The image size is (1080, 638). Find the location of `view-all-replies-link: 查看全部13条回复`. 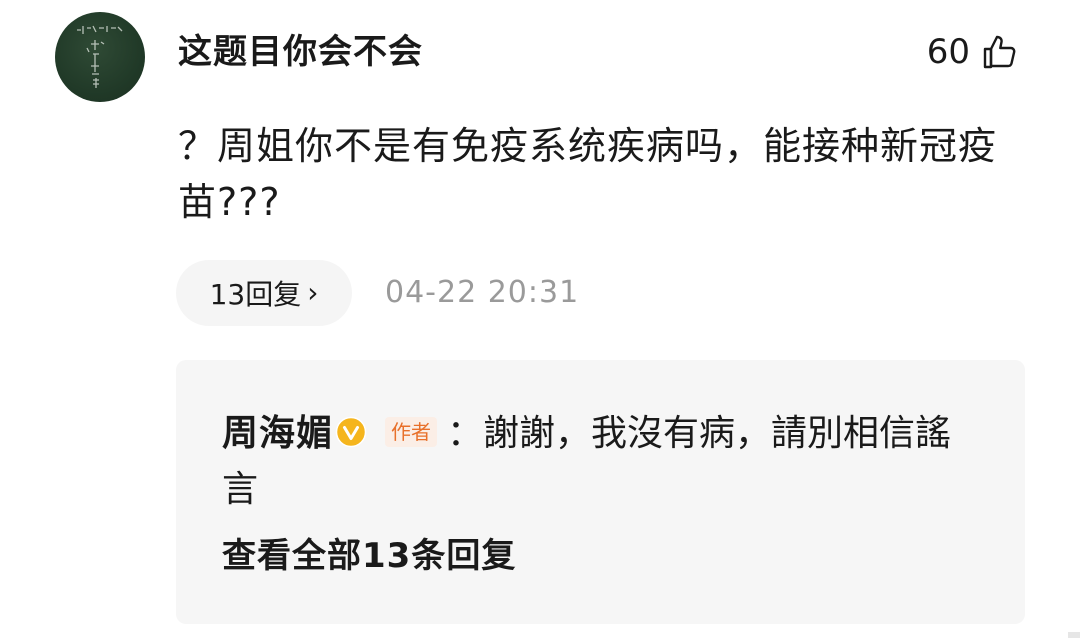

view-all-replies-link: 查看全部13条回复 is located at coordinates (369, 556).